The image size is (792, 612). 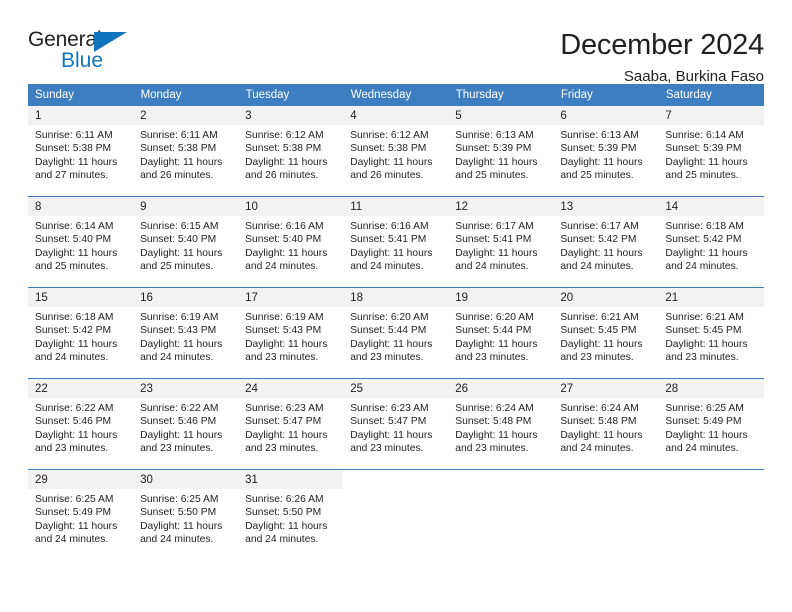 I want to click on detail-sunset: Sunset: 5:48 PM, so click(x=598, y=422).